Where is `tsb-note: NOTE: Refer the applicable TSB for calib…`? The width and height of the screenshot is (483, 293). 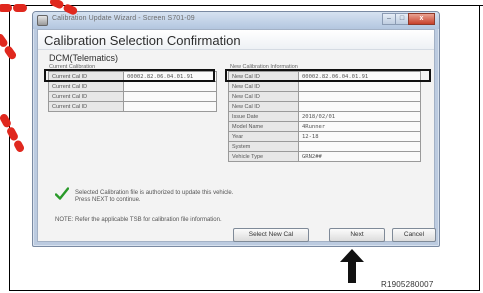 tsb-note: NOTE: Refer the applicable TSB for calib… is located at coordinates (138, 220).